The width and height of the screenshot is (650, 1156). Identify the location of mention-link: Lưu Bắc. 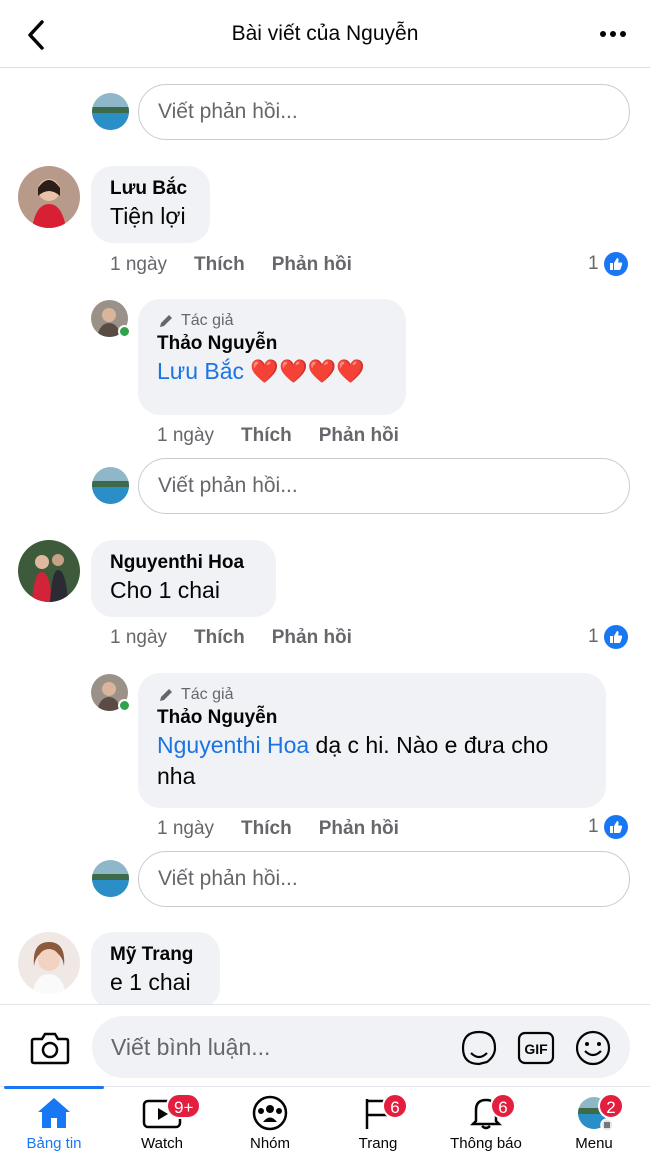
(200, 371).